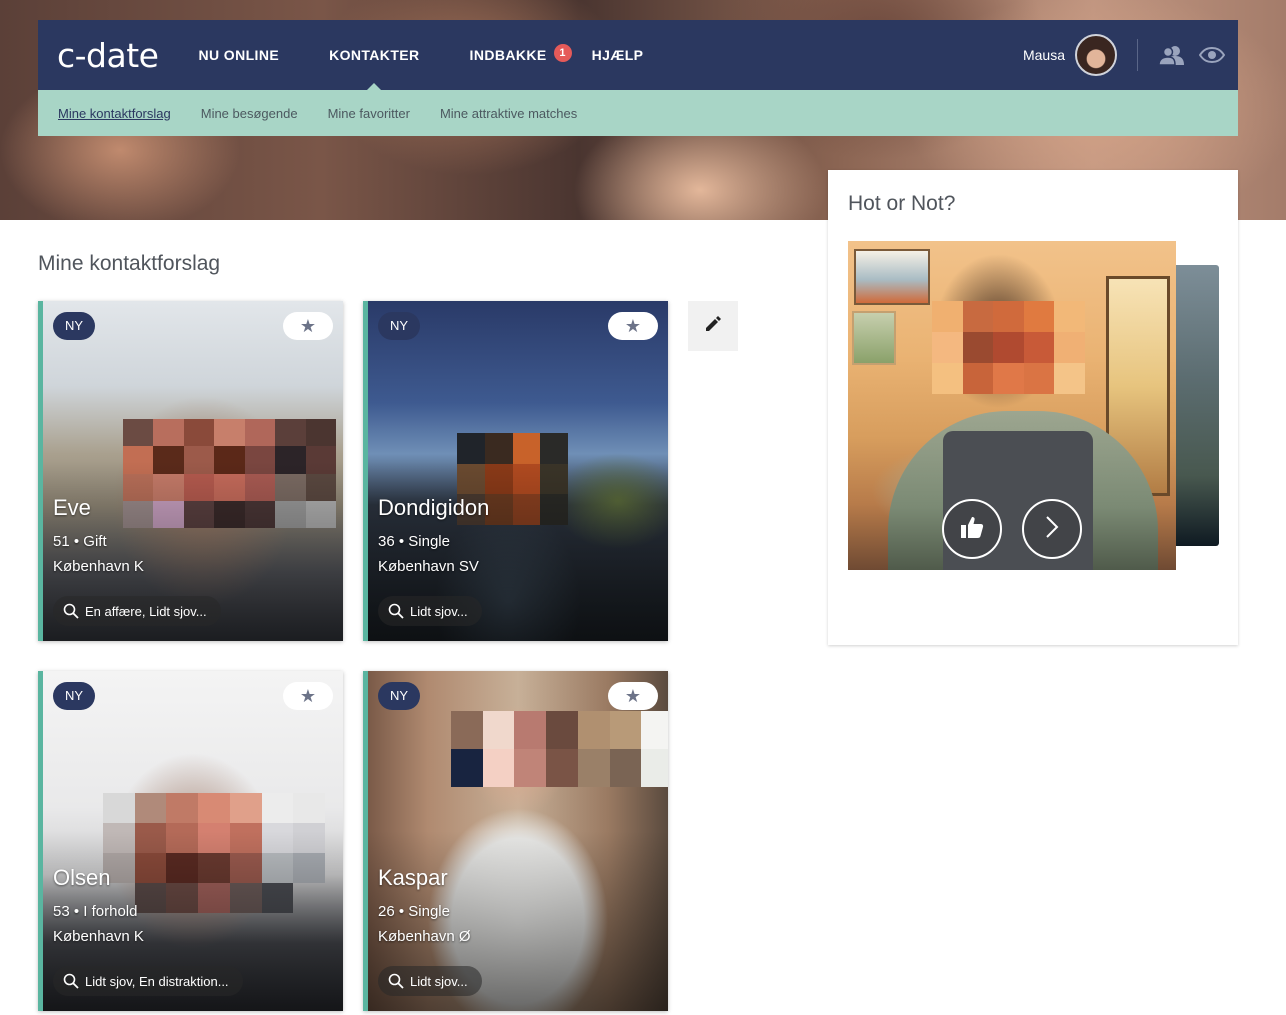 Image resolution: width=1286 pixels, height=1015 pixels. What do you see at coordinates (1212, 55) in the screenshot?
I see `eye-icon` at bounding box center [1212, 55].